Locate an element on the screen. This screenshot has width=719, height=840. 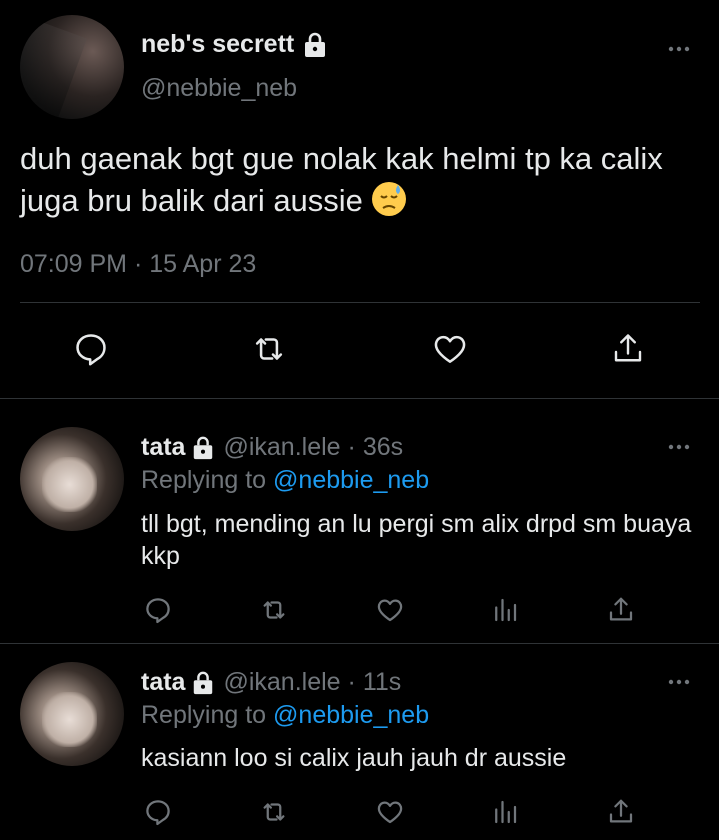
tweet-text: kasiann loo si calix jauh jauh dr aussie is located at coordinates (354, 758).